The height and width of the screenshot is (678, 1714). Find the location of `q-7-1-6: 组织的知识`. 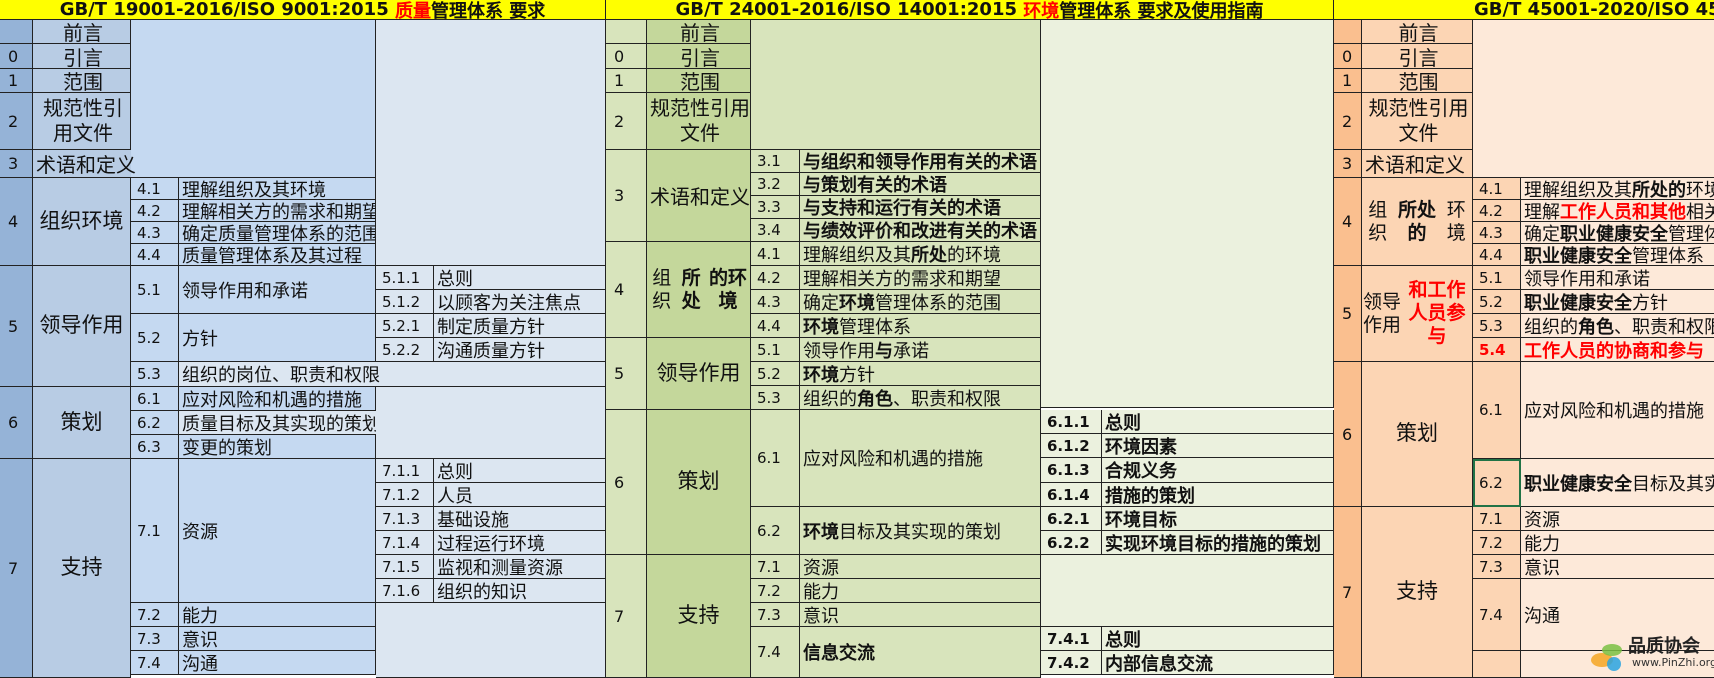

q-7-1-6: 组织的知识 is located at coordinates (520, 591).